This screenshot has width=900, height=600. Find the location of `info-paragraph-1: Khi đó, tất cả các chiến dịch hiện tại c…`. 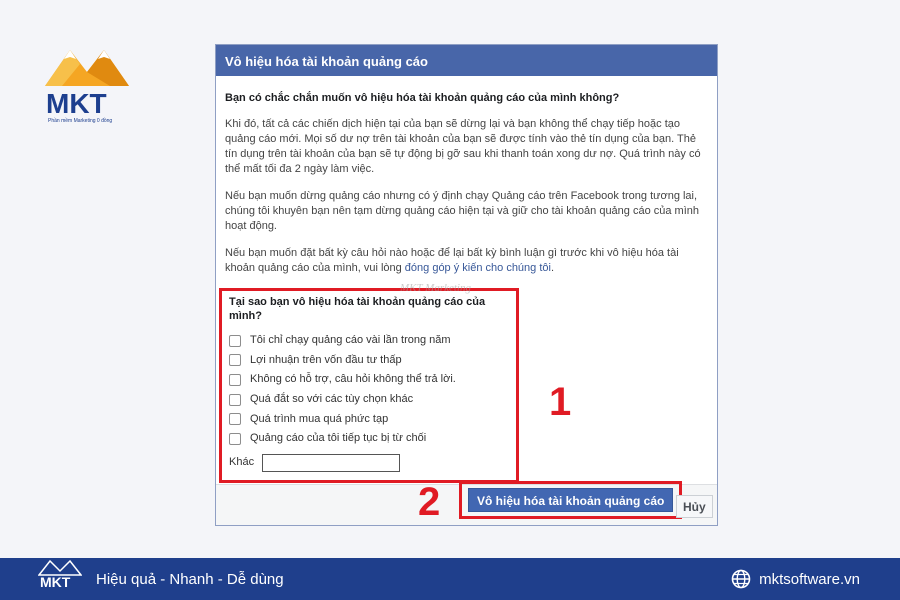

info-paragraph-1: Khi đó, tất cả các chiến dịch hiện tại c… is located at coordinates (463, 146).